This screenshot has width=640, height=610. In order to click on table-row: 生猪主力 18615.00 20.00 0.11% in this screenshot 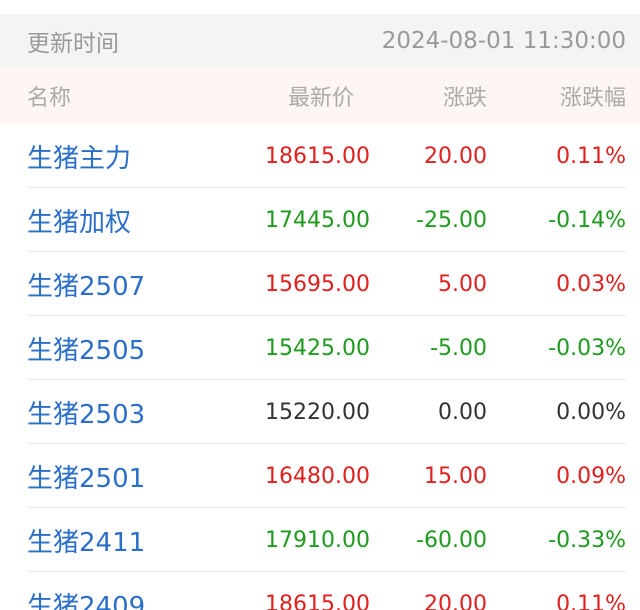, I will do `click(320, 156)`.